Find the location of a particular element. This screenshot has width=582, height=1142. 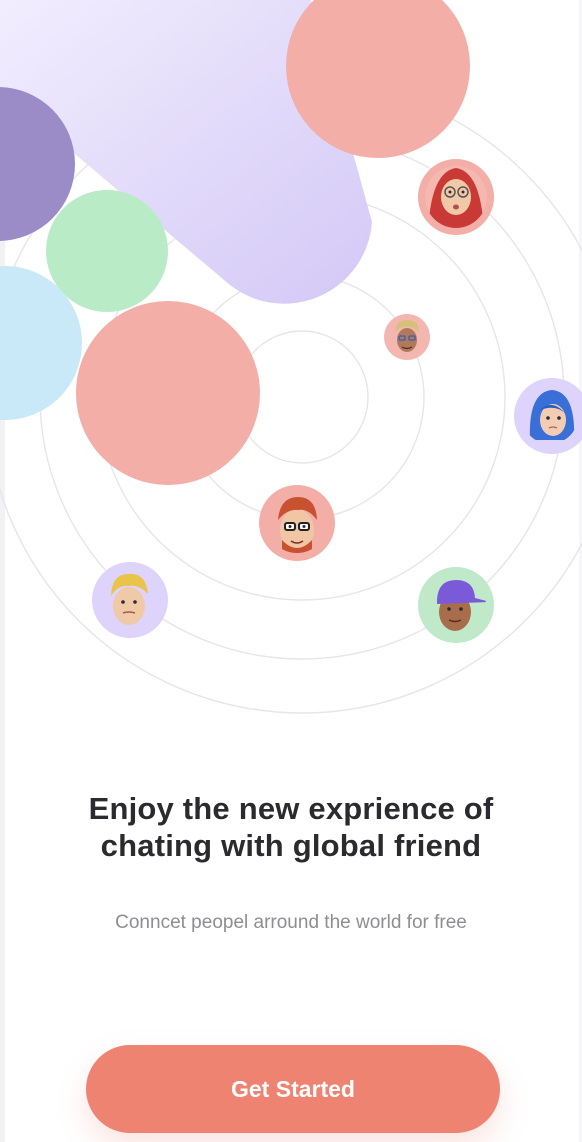

headline-line-1: Enjoy the new exprience of is located at coordinates (291, 808).